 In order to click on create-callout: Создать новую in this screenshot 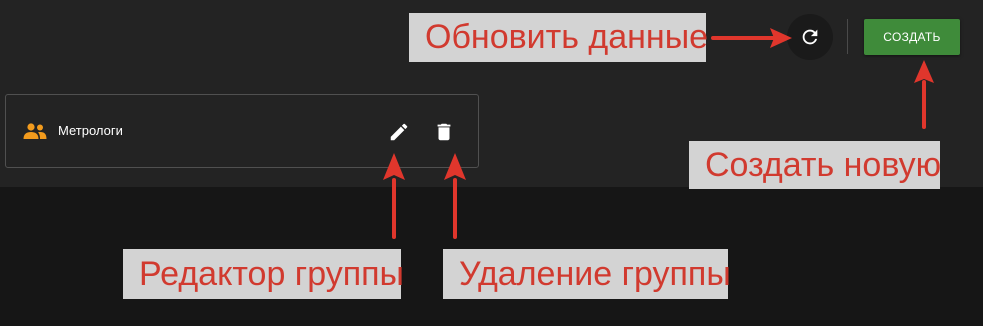, I will do `click(815, 165)`.